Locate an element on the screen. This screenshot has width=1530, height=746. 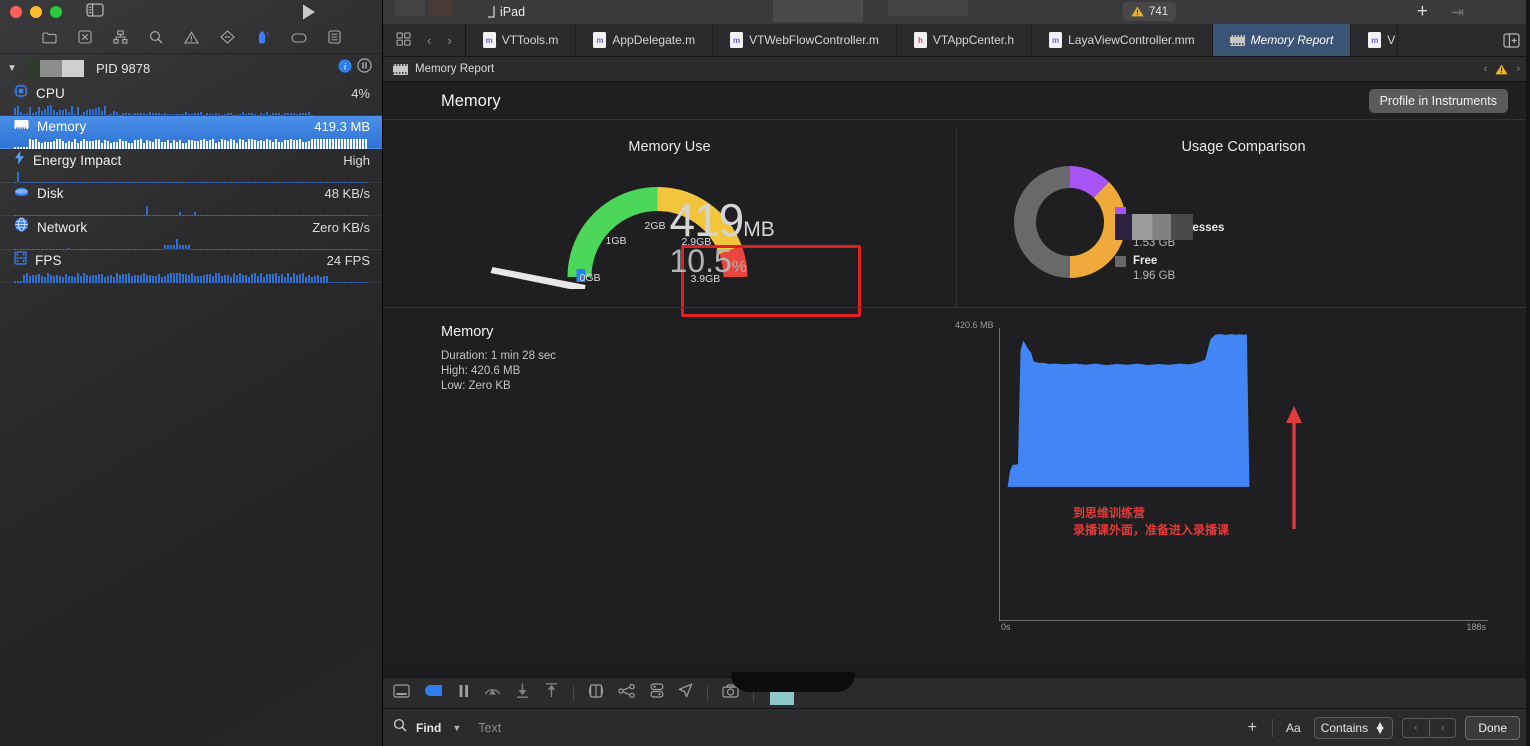
app-name-redaction is located at coordinates (55, 68).